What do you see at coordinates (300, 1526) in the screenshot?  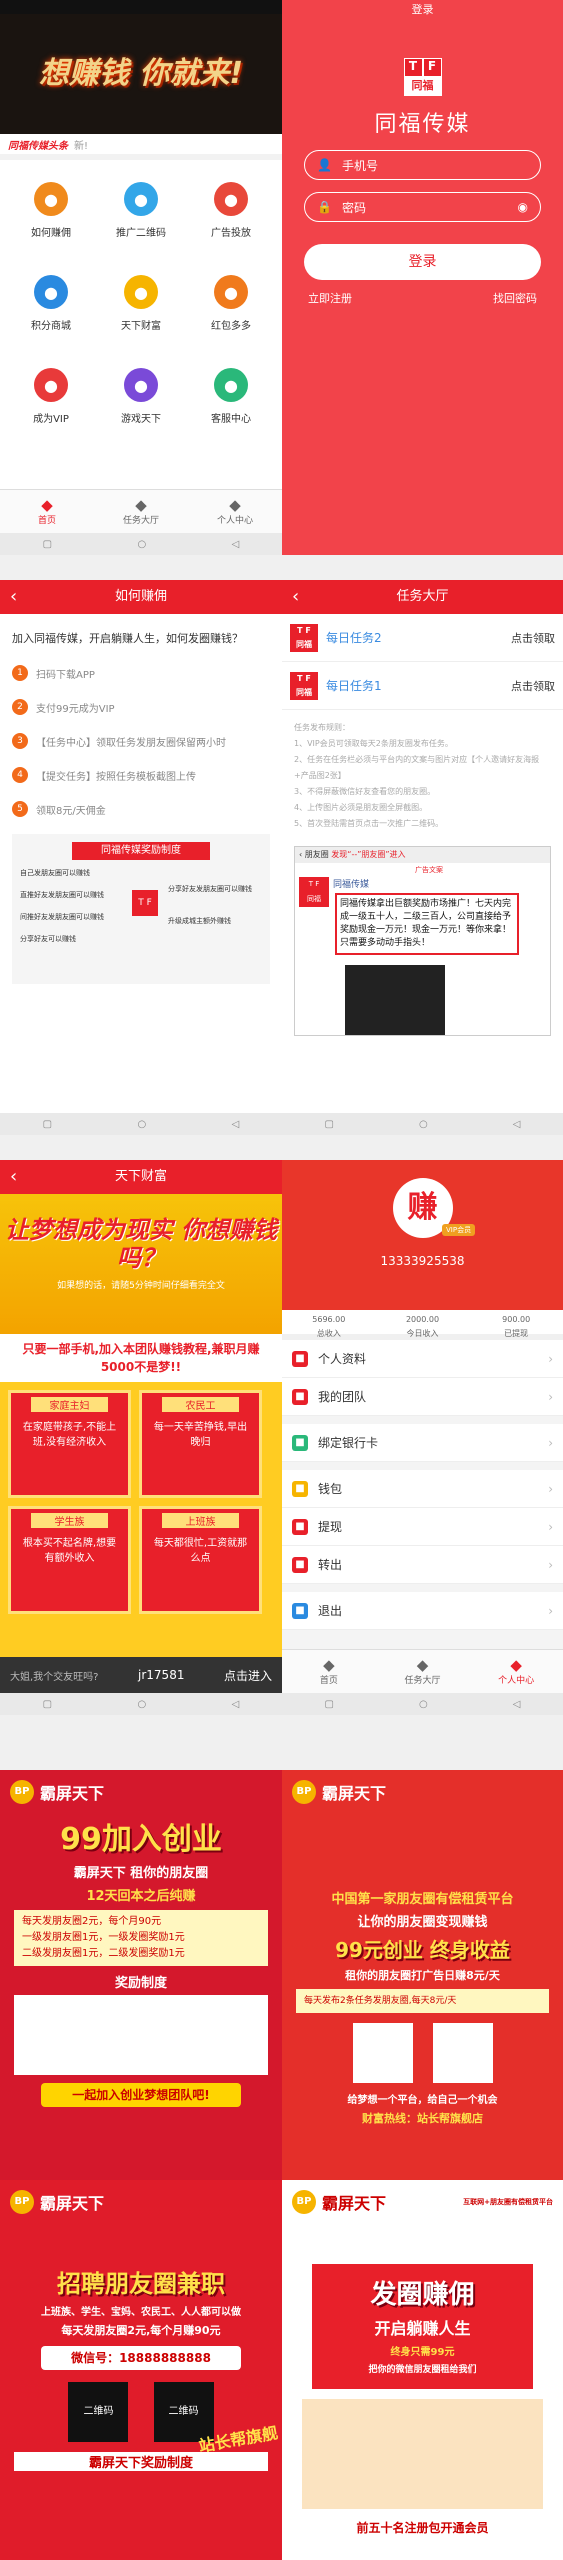 I see `withdraw-icon: ■` at bounding box center [300, 1526].